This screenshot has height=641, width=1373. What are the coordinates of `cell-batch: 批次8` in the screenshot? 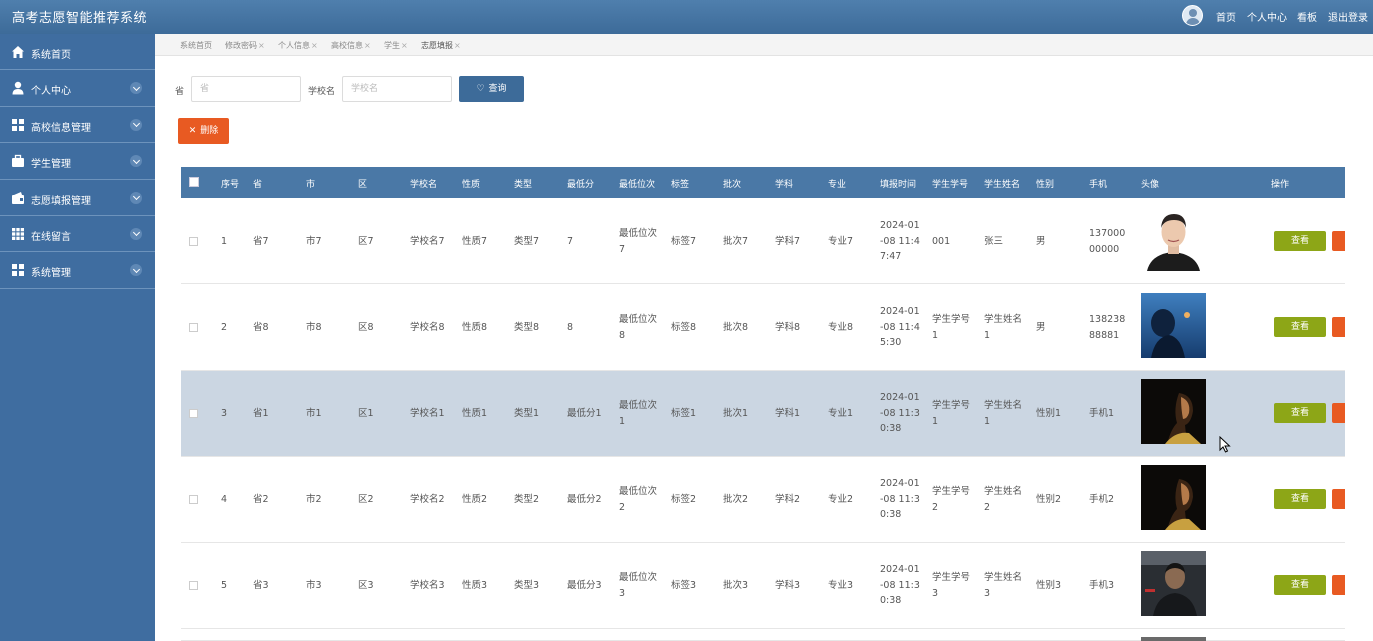 It's located at (736, 327).